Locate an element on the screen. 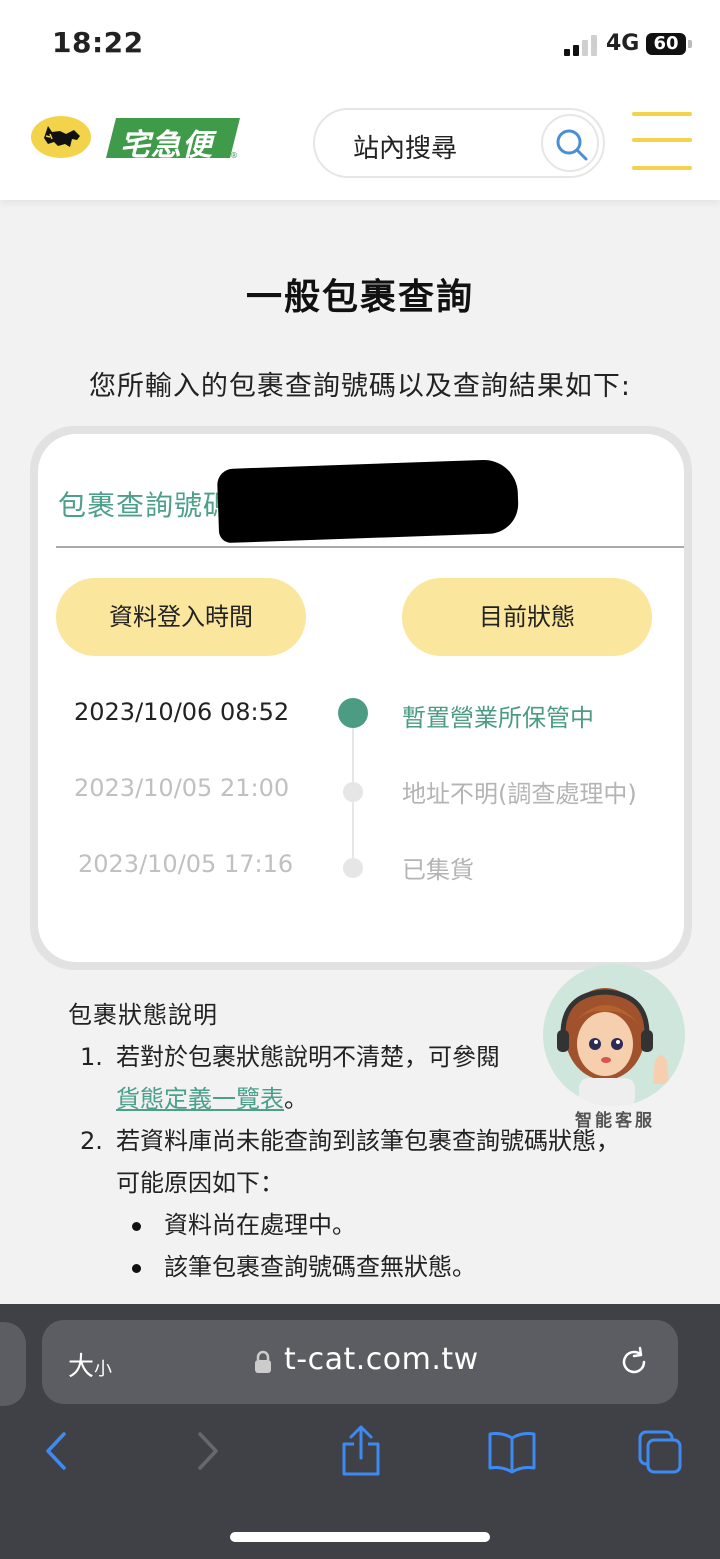  bookmarks-button is located at coordinates (512, 1451).